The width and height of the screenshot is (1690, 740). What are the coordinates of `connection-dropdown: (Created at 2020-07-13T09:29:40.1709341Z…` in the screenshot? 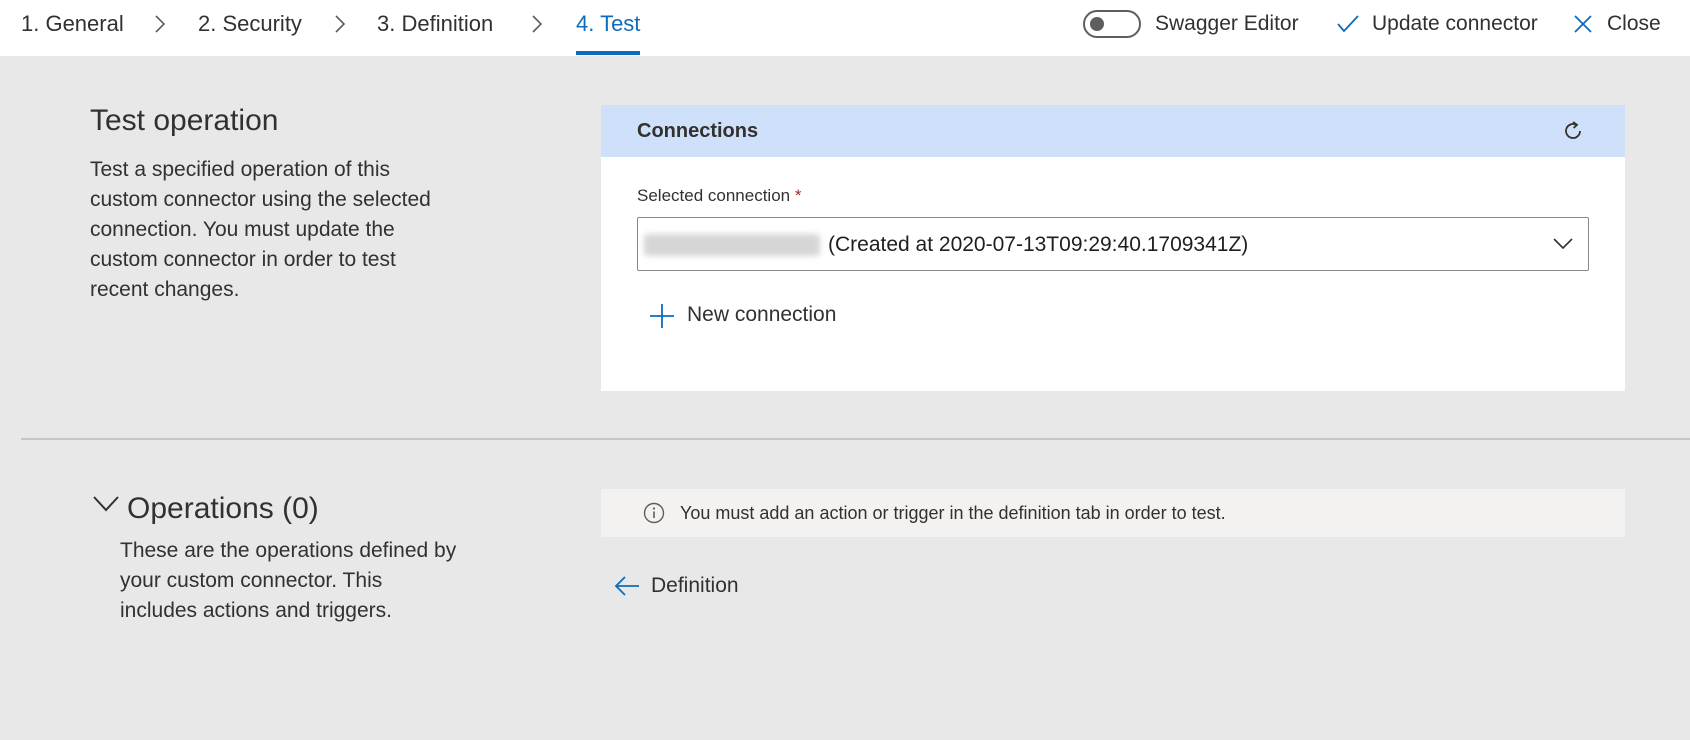 It's located at (1113, 244).